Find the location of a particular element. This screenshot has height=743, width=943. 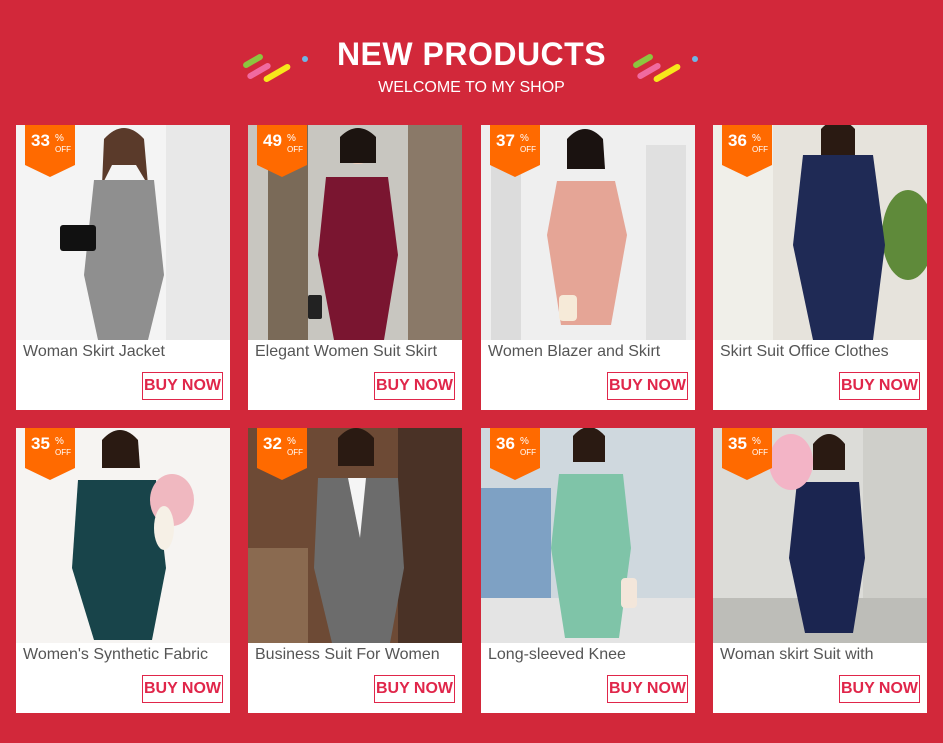

product-name: Elegant Women Suit Skirt is located at coordinates (357, 352).